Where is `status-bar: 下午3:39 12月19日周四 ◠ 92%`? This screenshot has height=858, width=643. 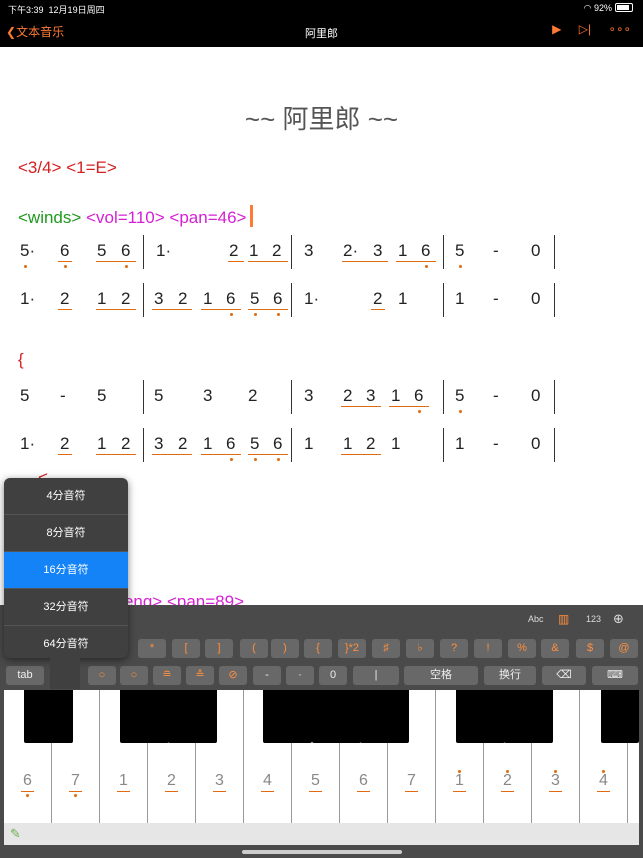 status-bar: 下午3:39 12月19日周四 ◠ 92% is located at coordinates (321, 8).